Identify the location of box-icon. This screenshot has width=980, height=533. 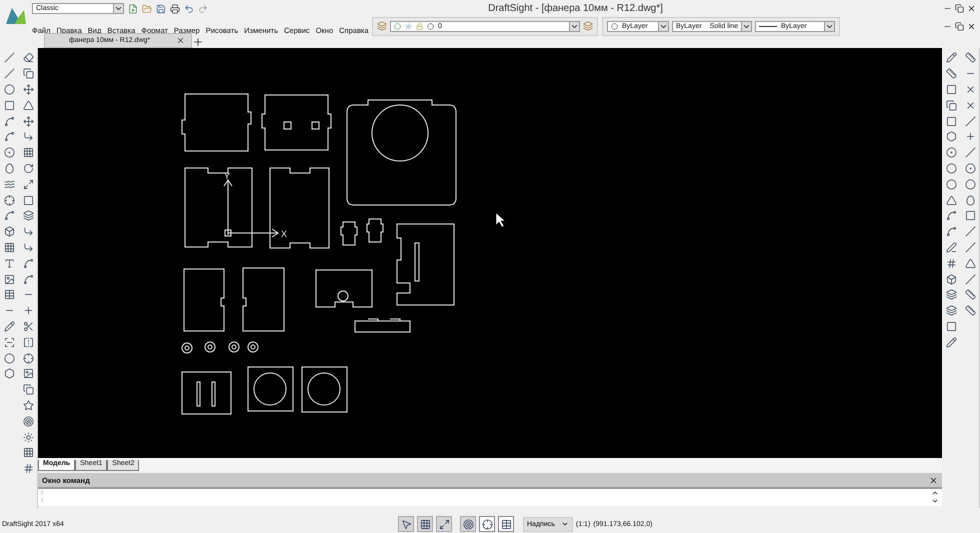
(951, 279).